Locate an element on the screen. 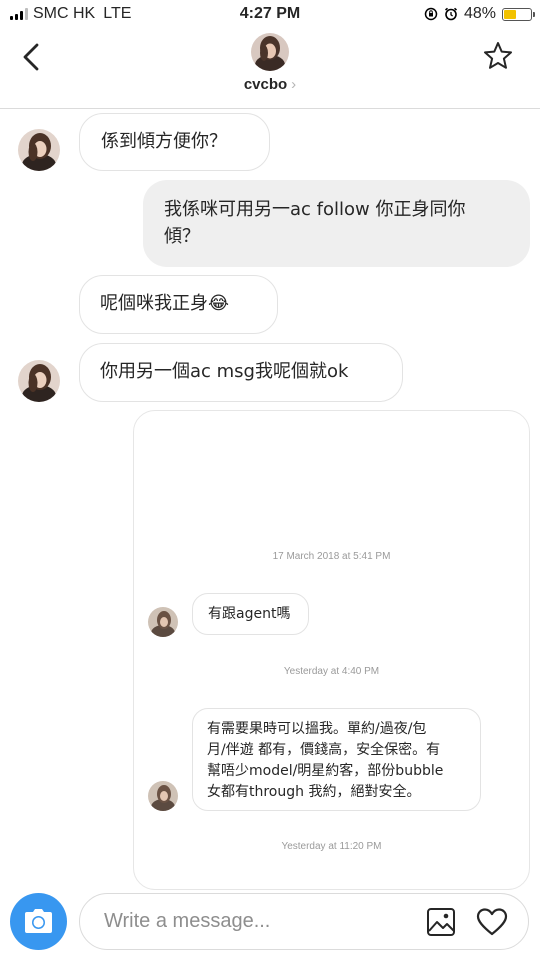 The image size is (540, 960). header-avatar is located at coordinates (270, 52).